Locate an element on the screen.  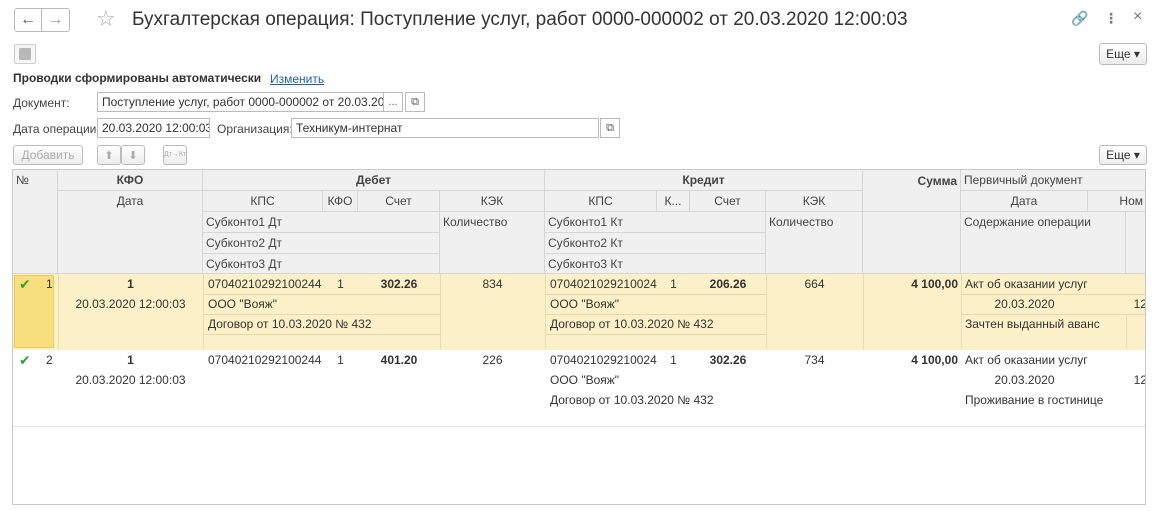
header-sub3-kt: Субконто3 Кт is located at coordinates (655, 264).